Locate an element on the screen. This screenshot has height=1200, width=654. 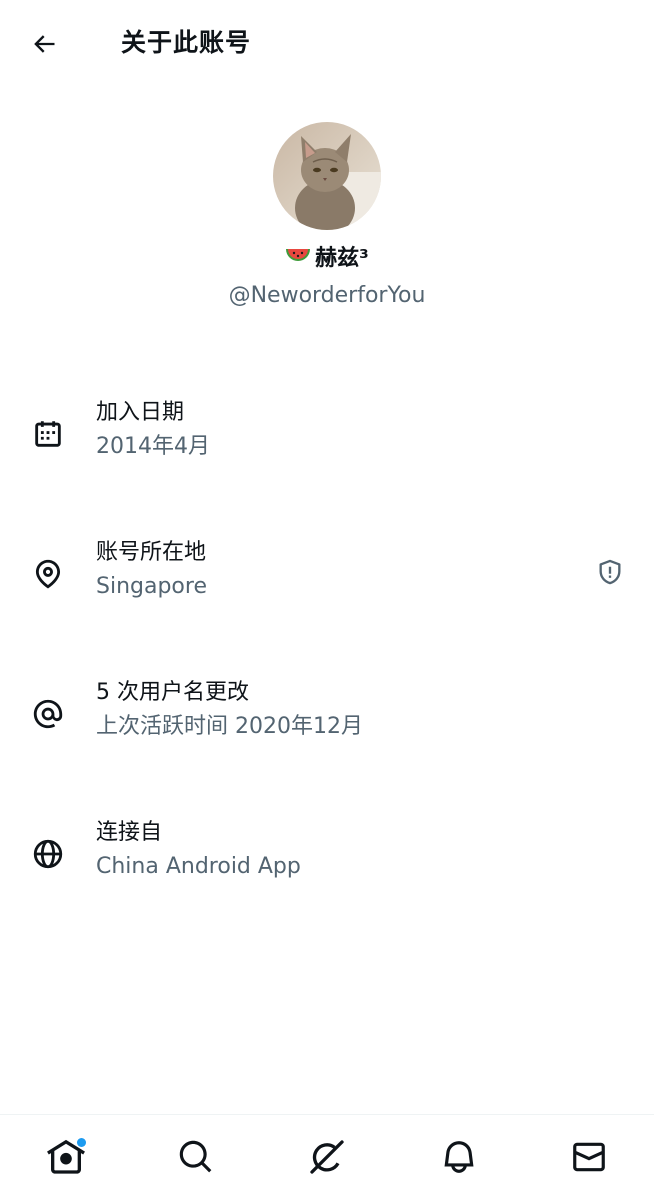
account-location-row: 账号所在地 Singapore is located at coordinates (327, 578).